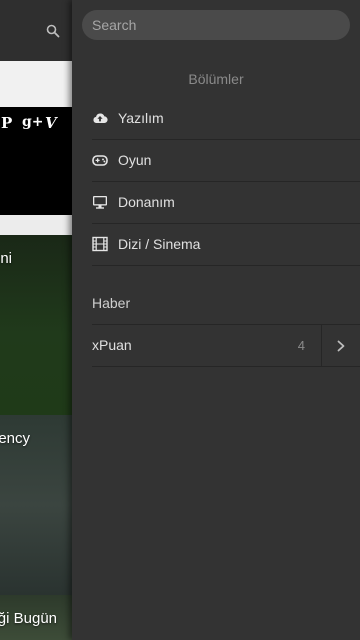  Describe the element at coordinates (135, 160) in the screenshot. I see `menu-item-label: Oyun` at that location.